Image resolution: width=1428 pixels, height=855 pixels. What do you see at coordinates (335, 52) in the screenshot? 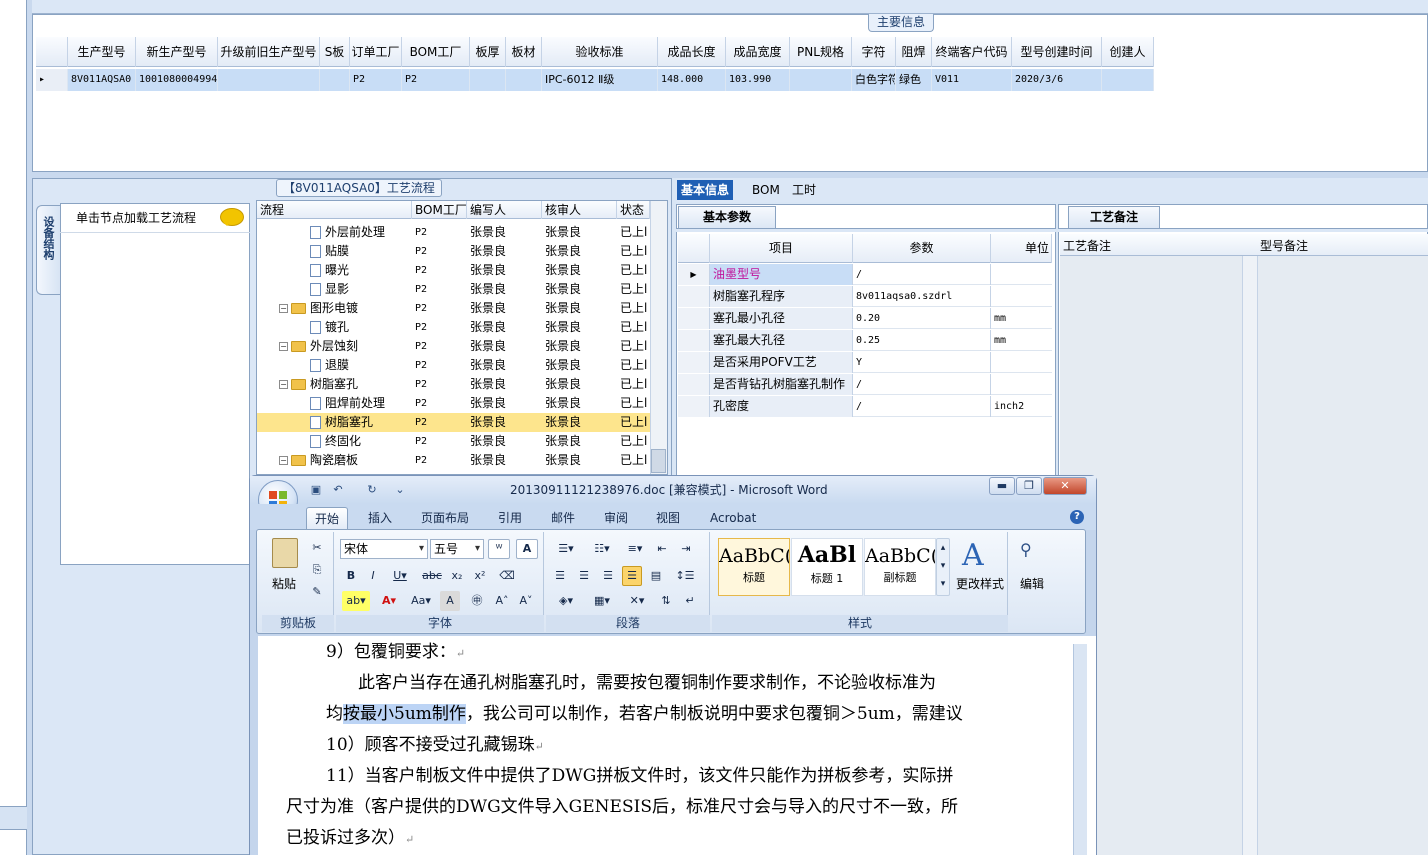
I see `grid-header-cell: S板` at bounding box center [335, 52].